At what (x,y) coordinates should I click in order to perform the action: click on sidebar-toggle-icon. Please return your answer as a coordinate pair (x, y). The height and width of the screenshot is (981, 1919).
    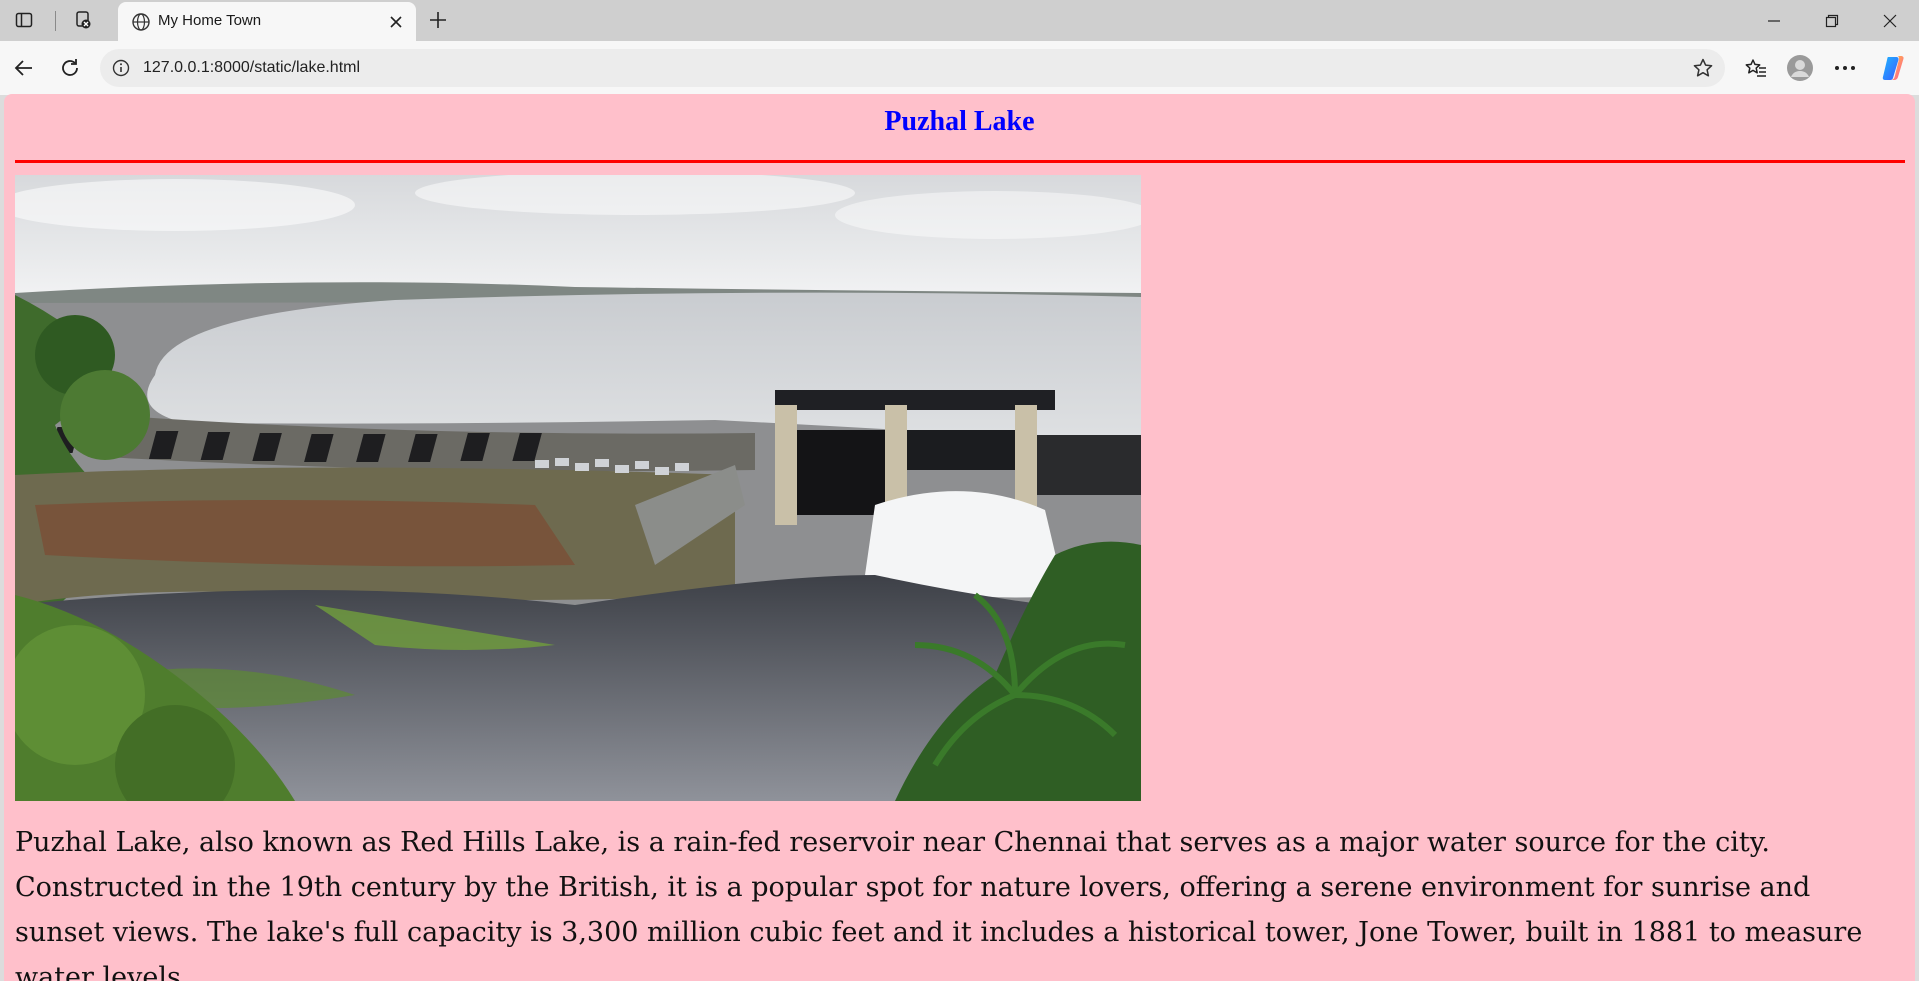
    Looking at the image, I should click on (24, 20).